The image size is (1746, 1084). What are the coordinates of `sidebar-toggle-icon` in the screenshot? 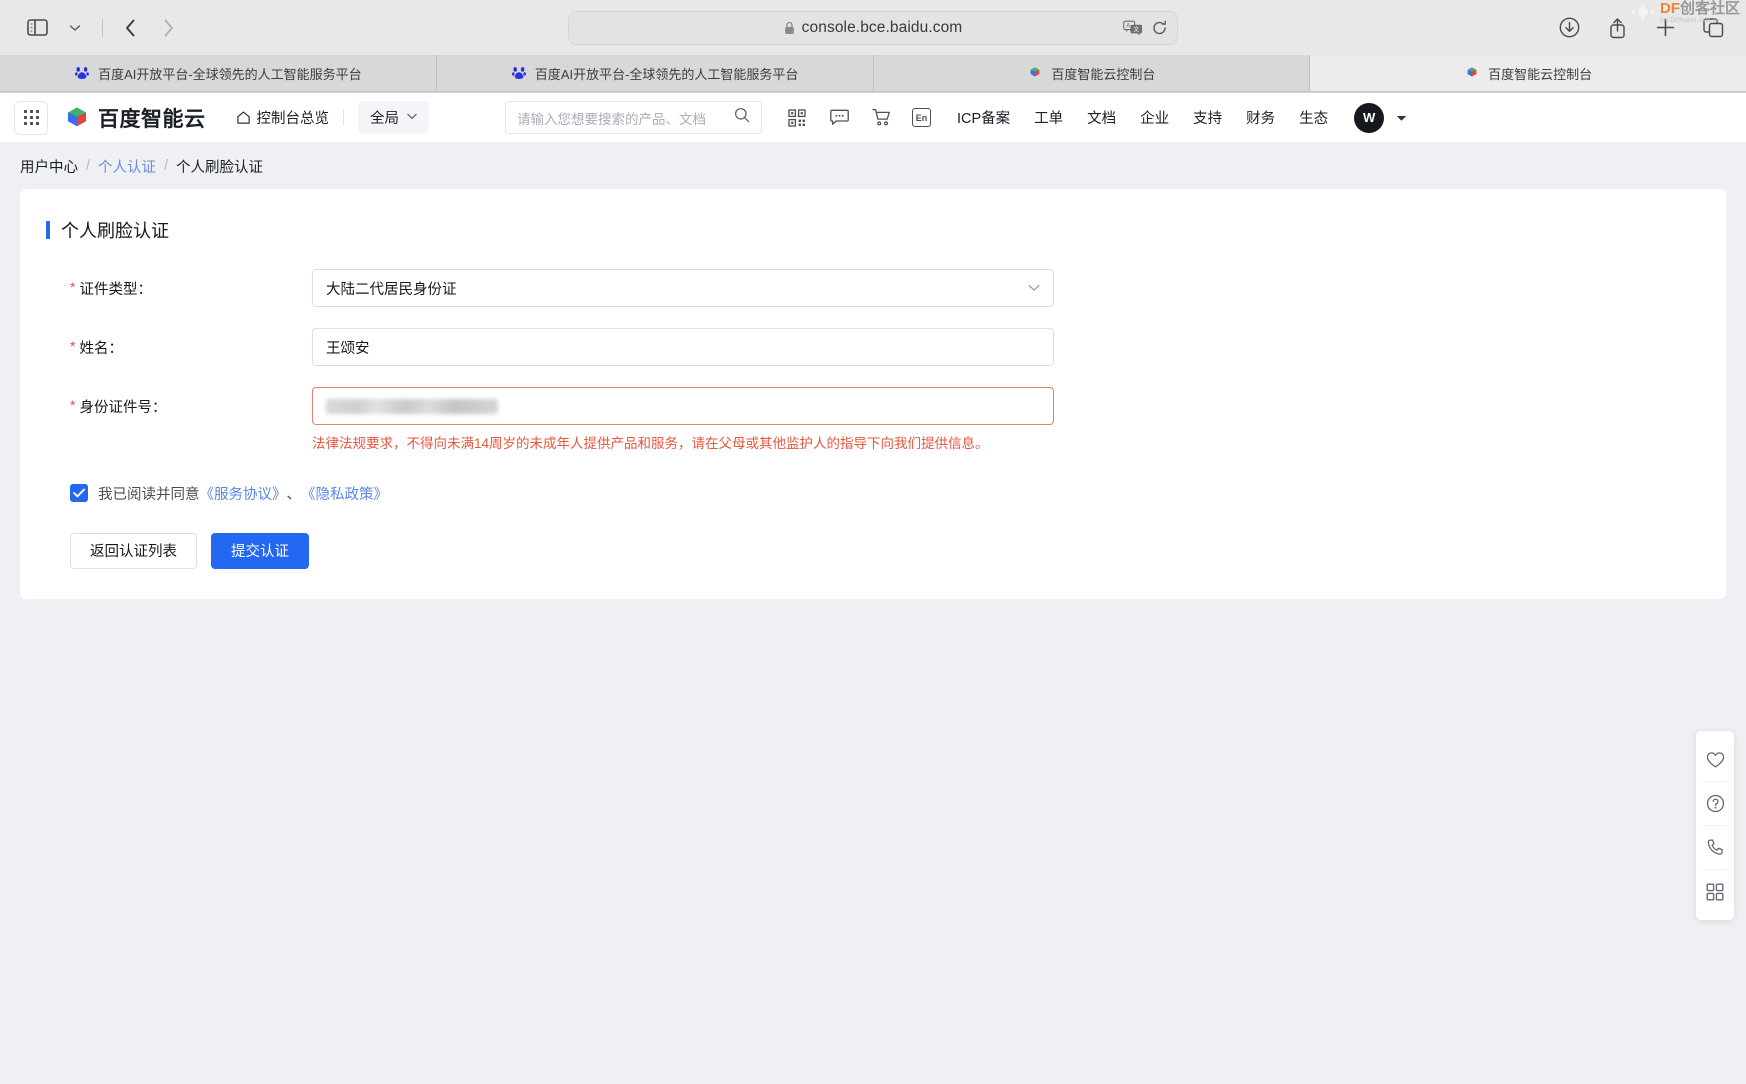 It's located at (37, 28).